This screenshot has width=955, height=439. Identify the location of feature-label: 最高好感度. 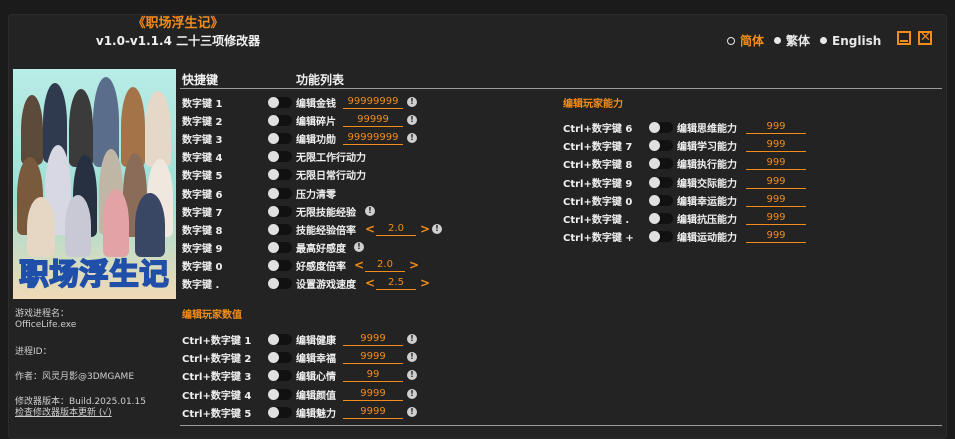
(321, 249).